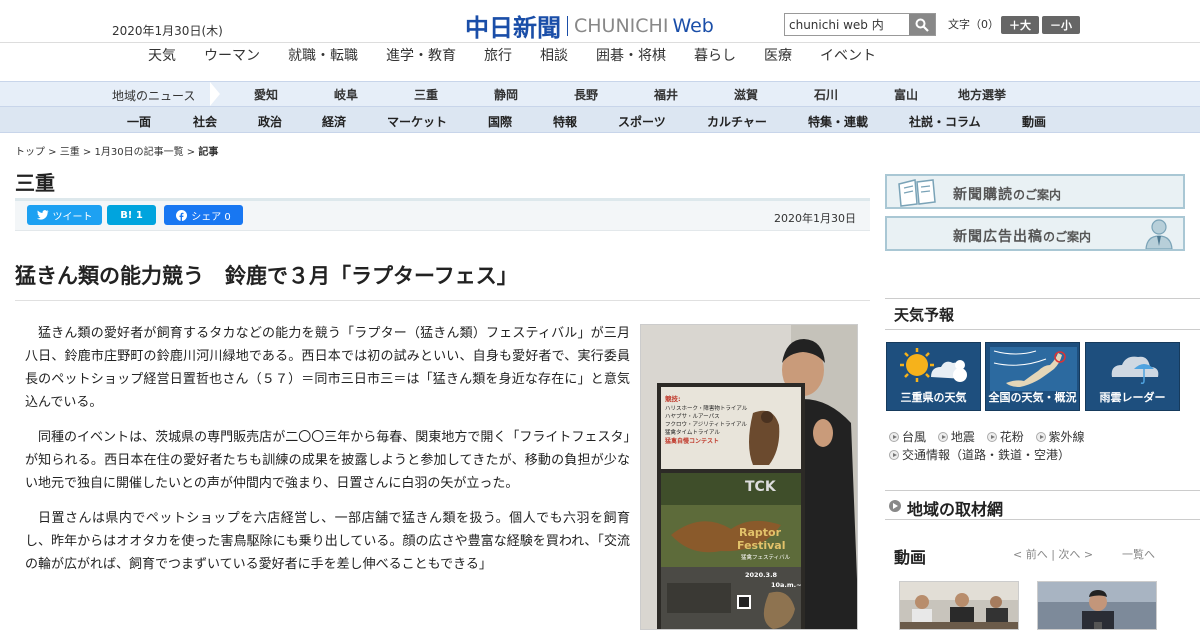 The height and width of the screenshot is (630, 1200). I want to click on topnav-item-consult: 相談, so click(554, 55).